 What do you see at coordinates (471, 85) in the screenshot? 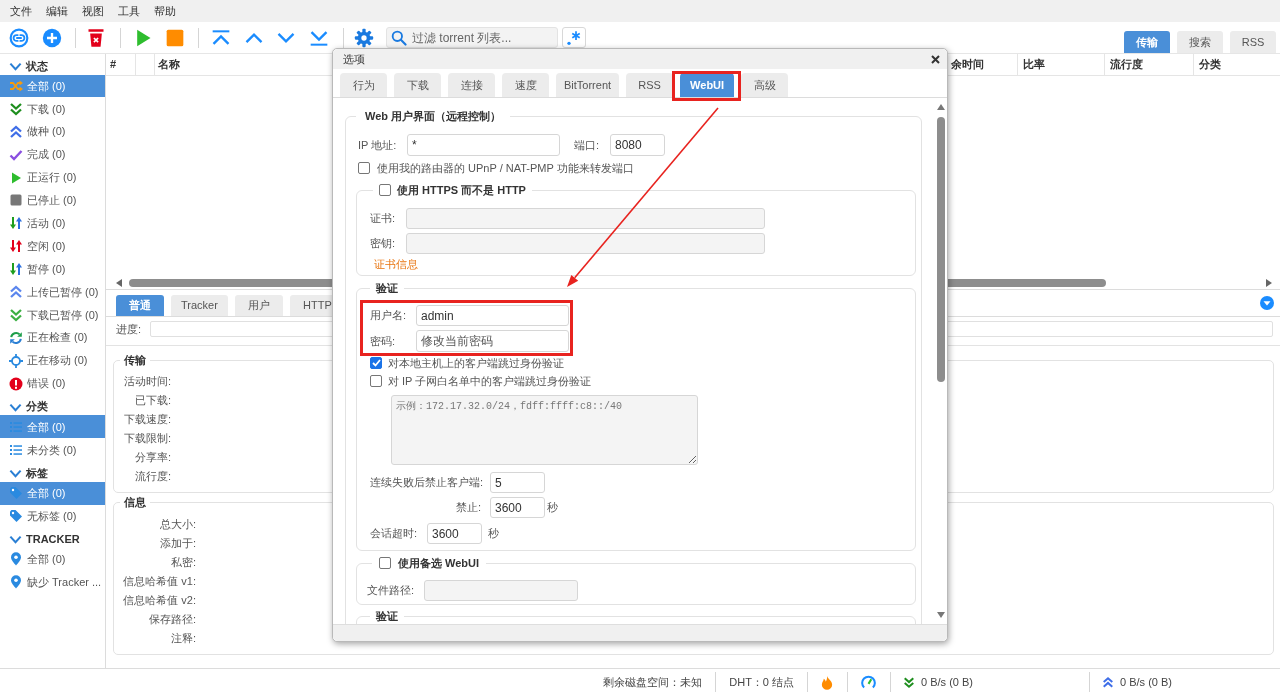
I see `dialog-tab: 连接` at bounding box center [471, 85].